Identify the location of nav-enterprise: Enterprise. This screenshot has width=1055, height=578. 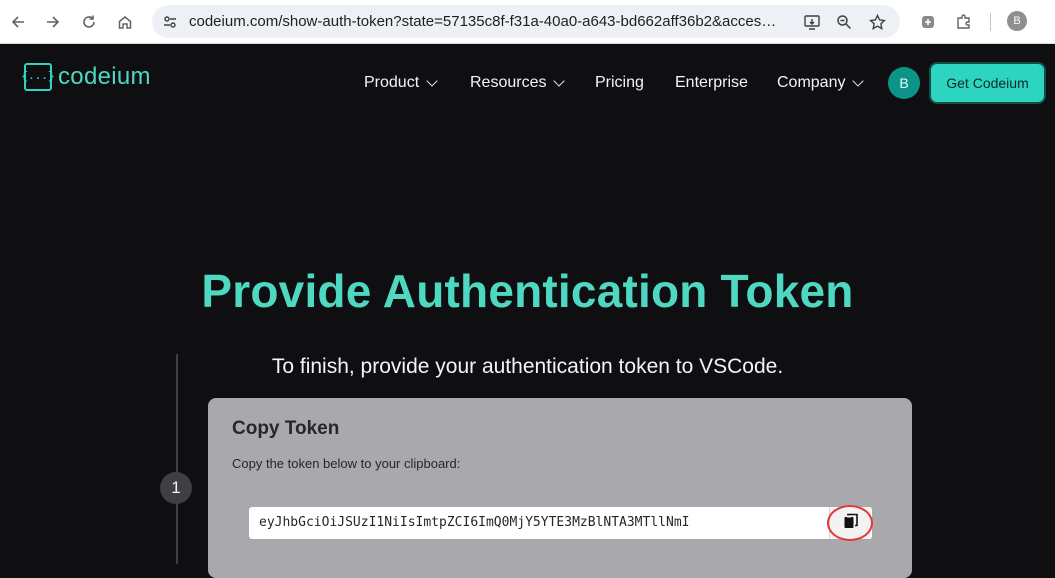
(711, 83).